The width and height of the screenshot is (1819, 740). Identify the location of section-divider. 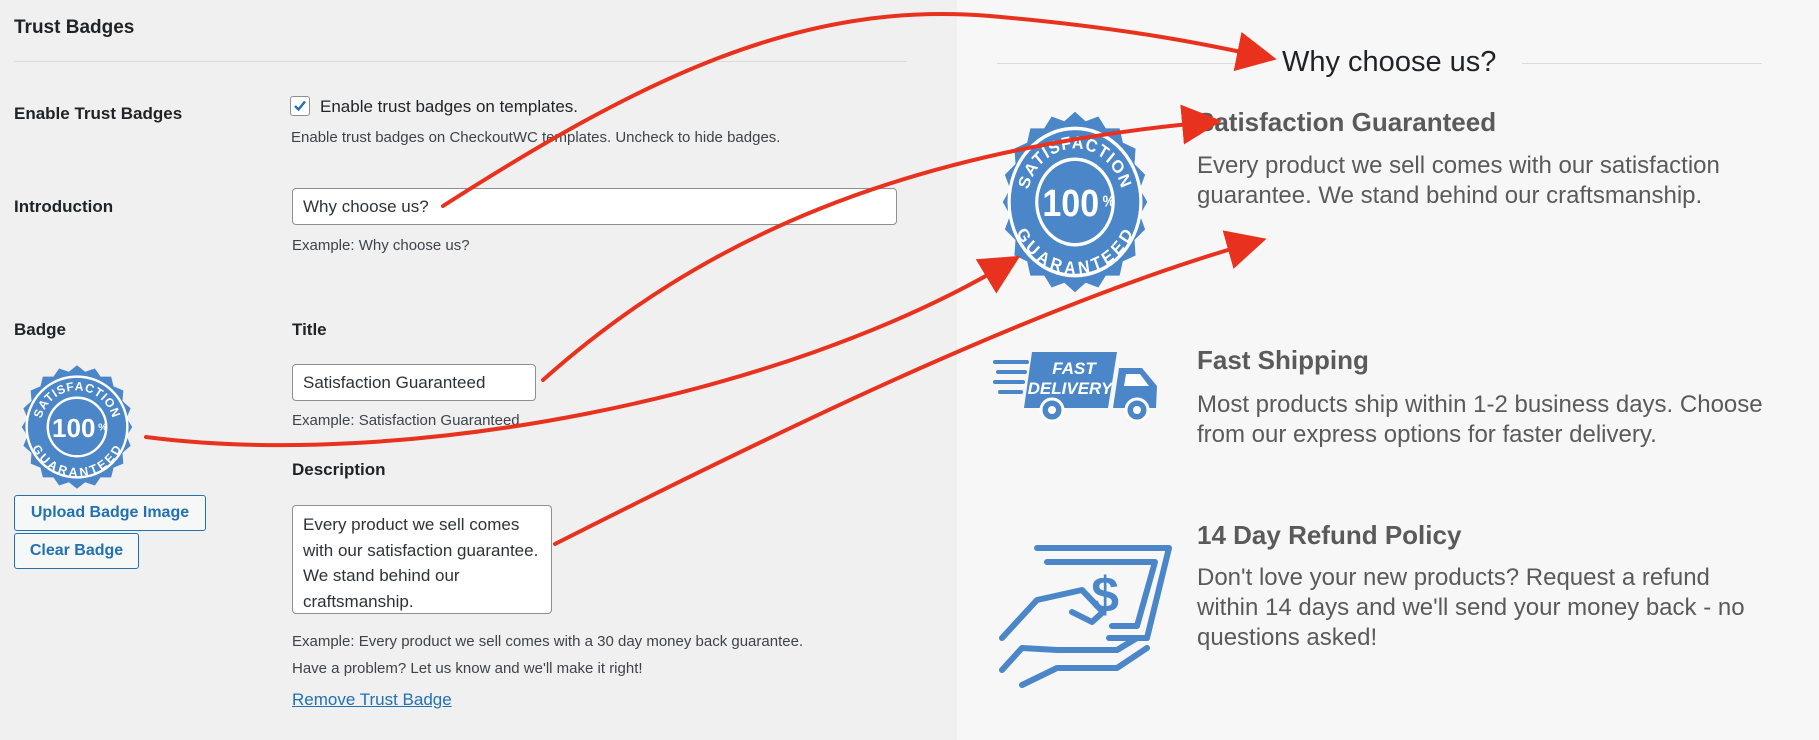
(460, 61).